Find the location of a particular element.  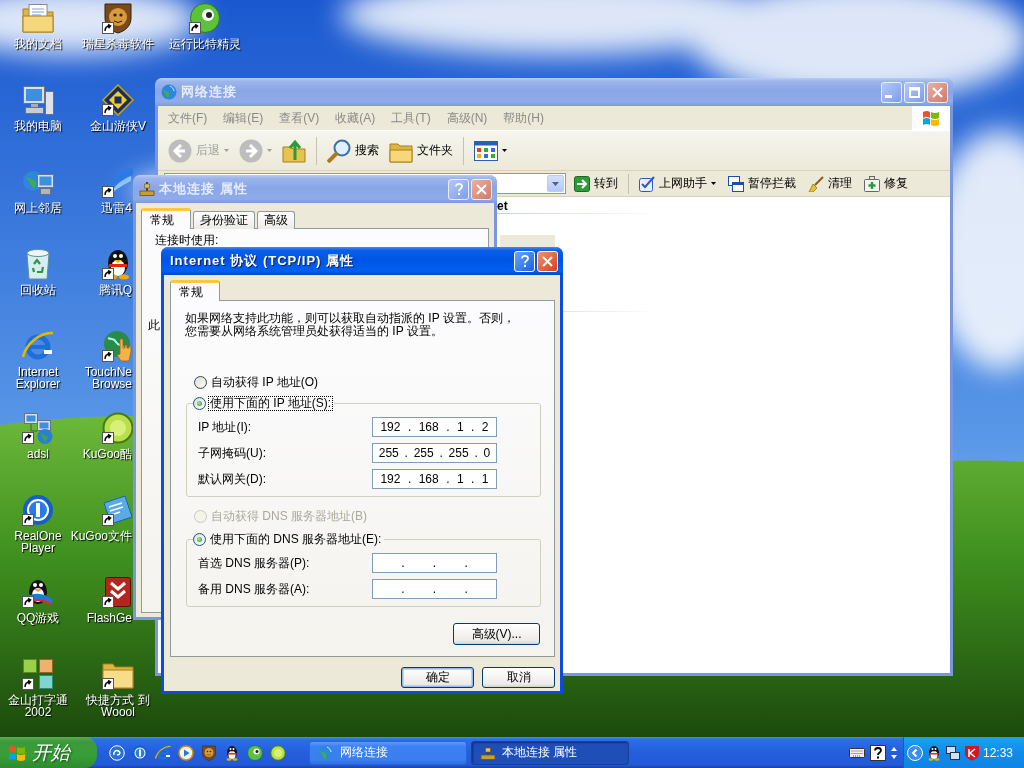

broom-icon is located at coordinates (816, 183).